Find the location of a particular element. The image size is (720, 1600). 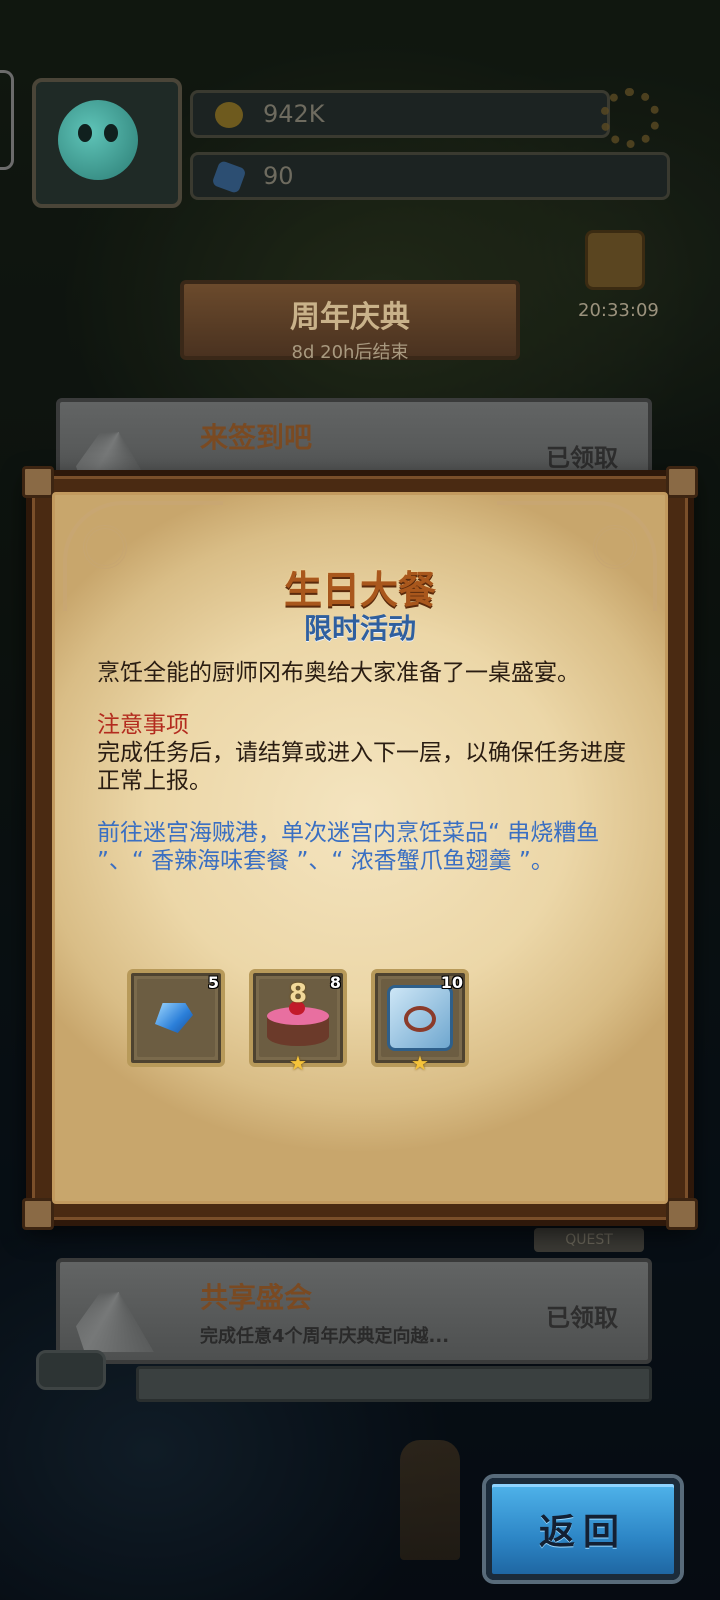

reward-item: 10 ★ is located at coordinates (420, 1022).